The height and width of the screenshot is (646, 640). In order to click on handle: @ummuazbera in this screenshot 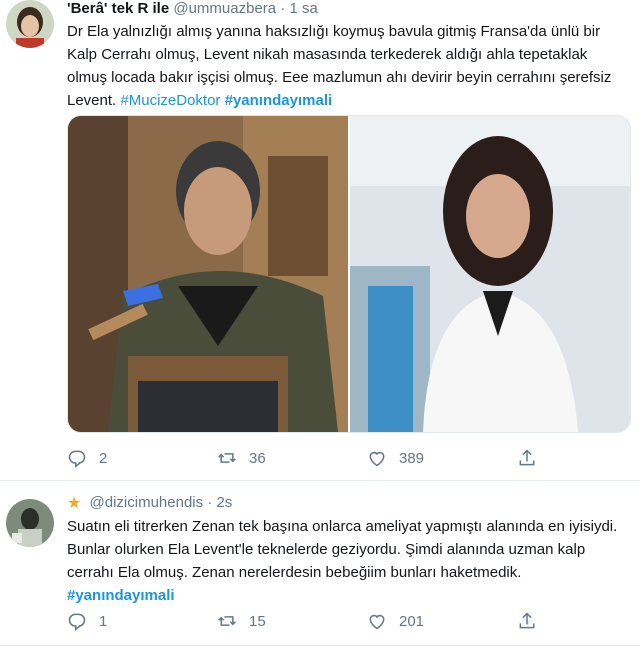, I will do `click(224, 8)`.